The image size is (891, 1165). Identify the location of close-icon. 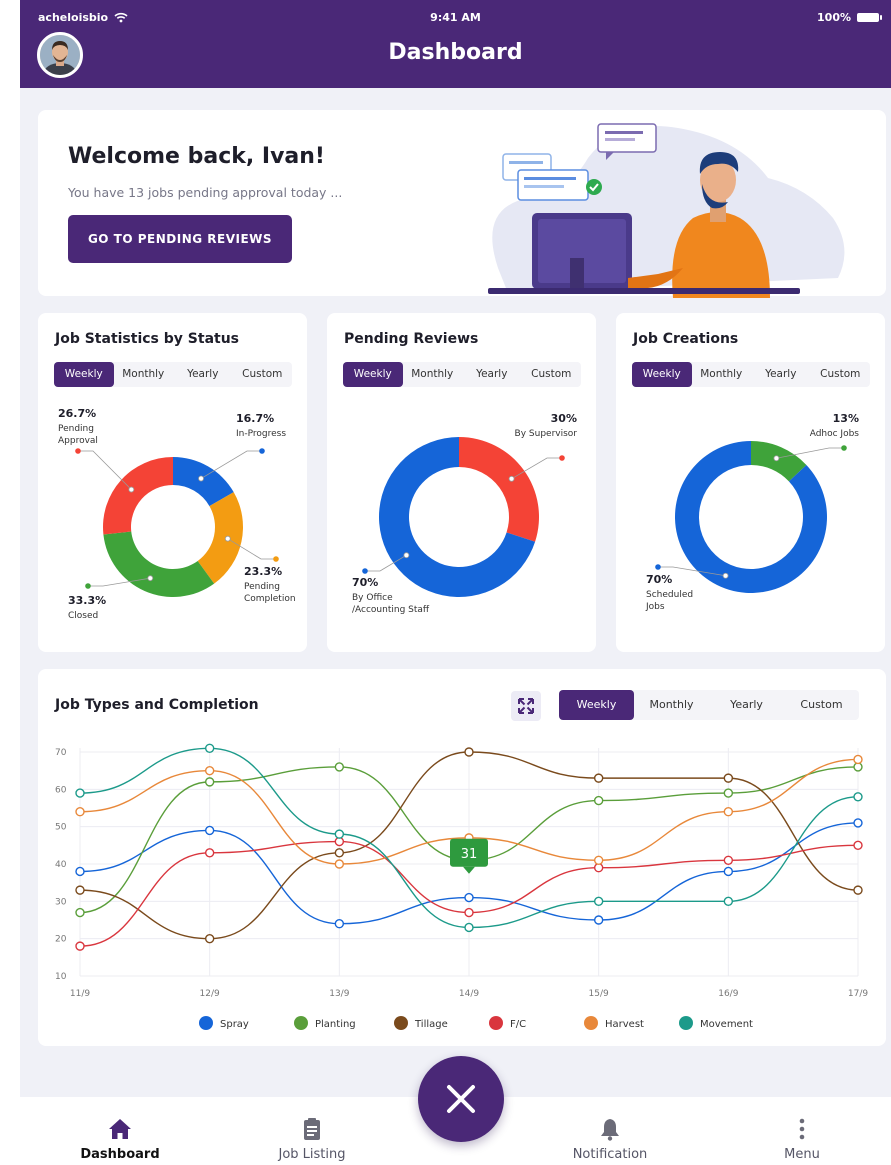
(461, 1099).